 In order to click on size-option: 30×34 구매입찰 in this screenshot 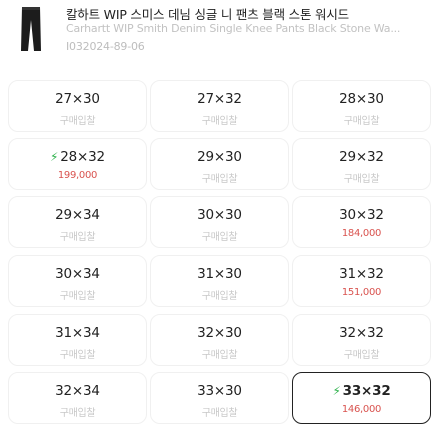, I will do `click(77, 281)`.